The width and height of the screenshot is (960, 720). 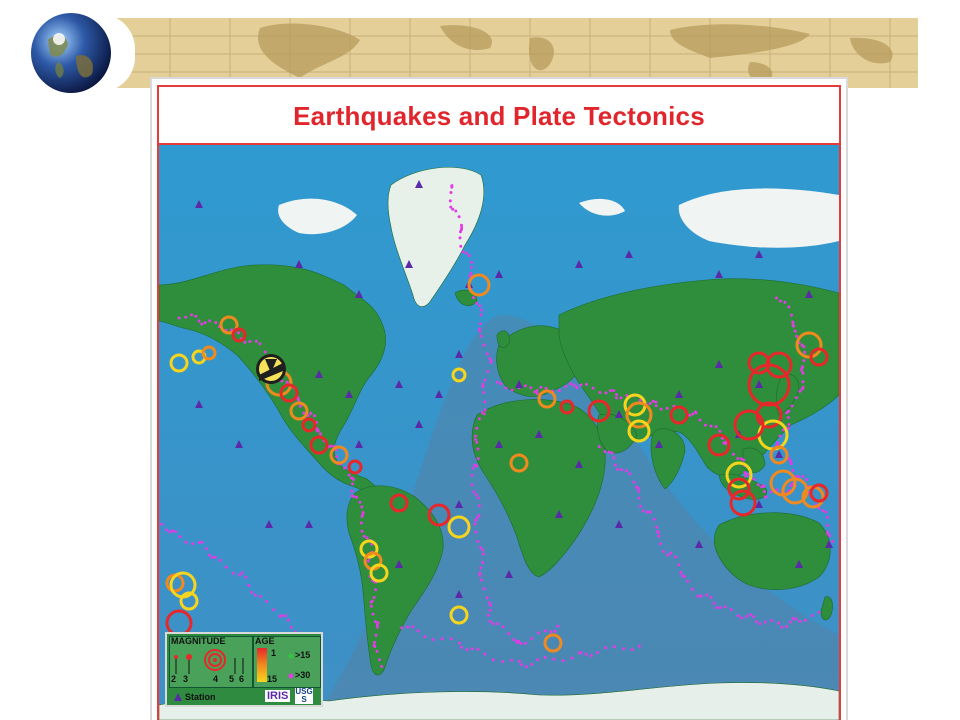 What do you see at coordinates (265, 641) in the screenshot?
I see `age-label: AGE` at bounding box center [265, 641].